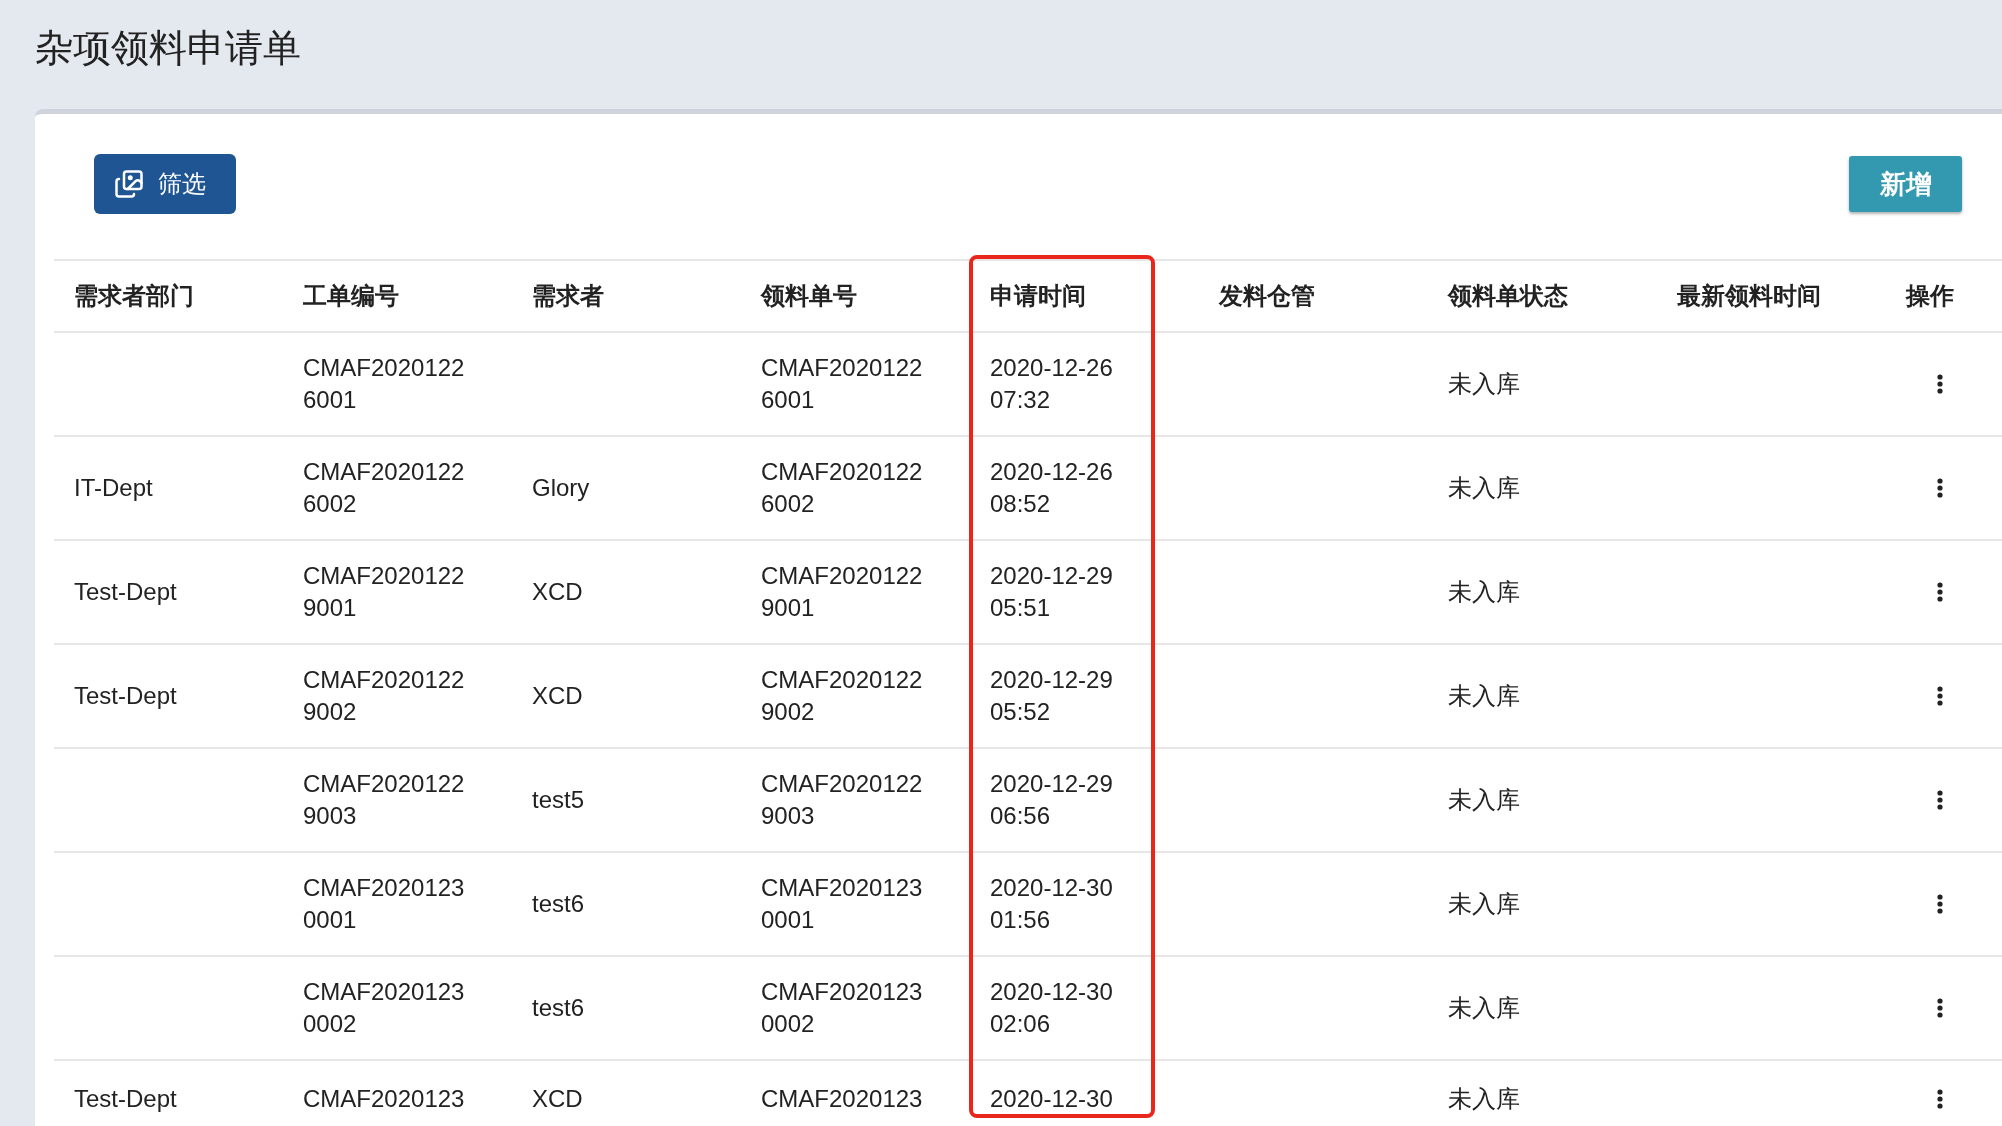  I want to click on column-header: 需求者部门, so click(134, 296).